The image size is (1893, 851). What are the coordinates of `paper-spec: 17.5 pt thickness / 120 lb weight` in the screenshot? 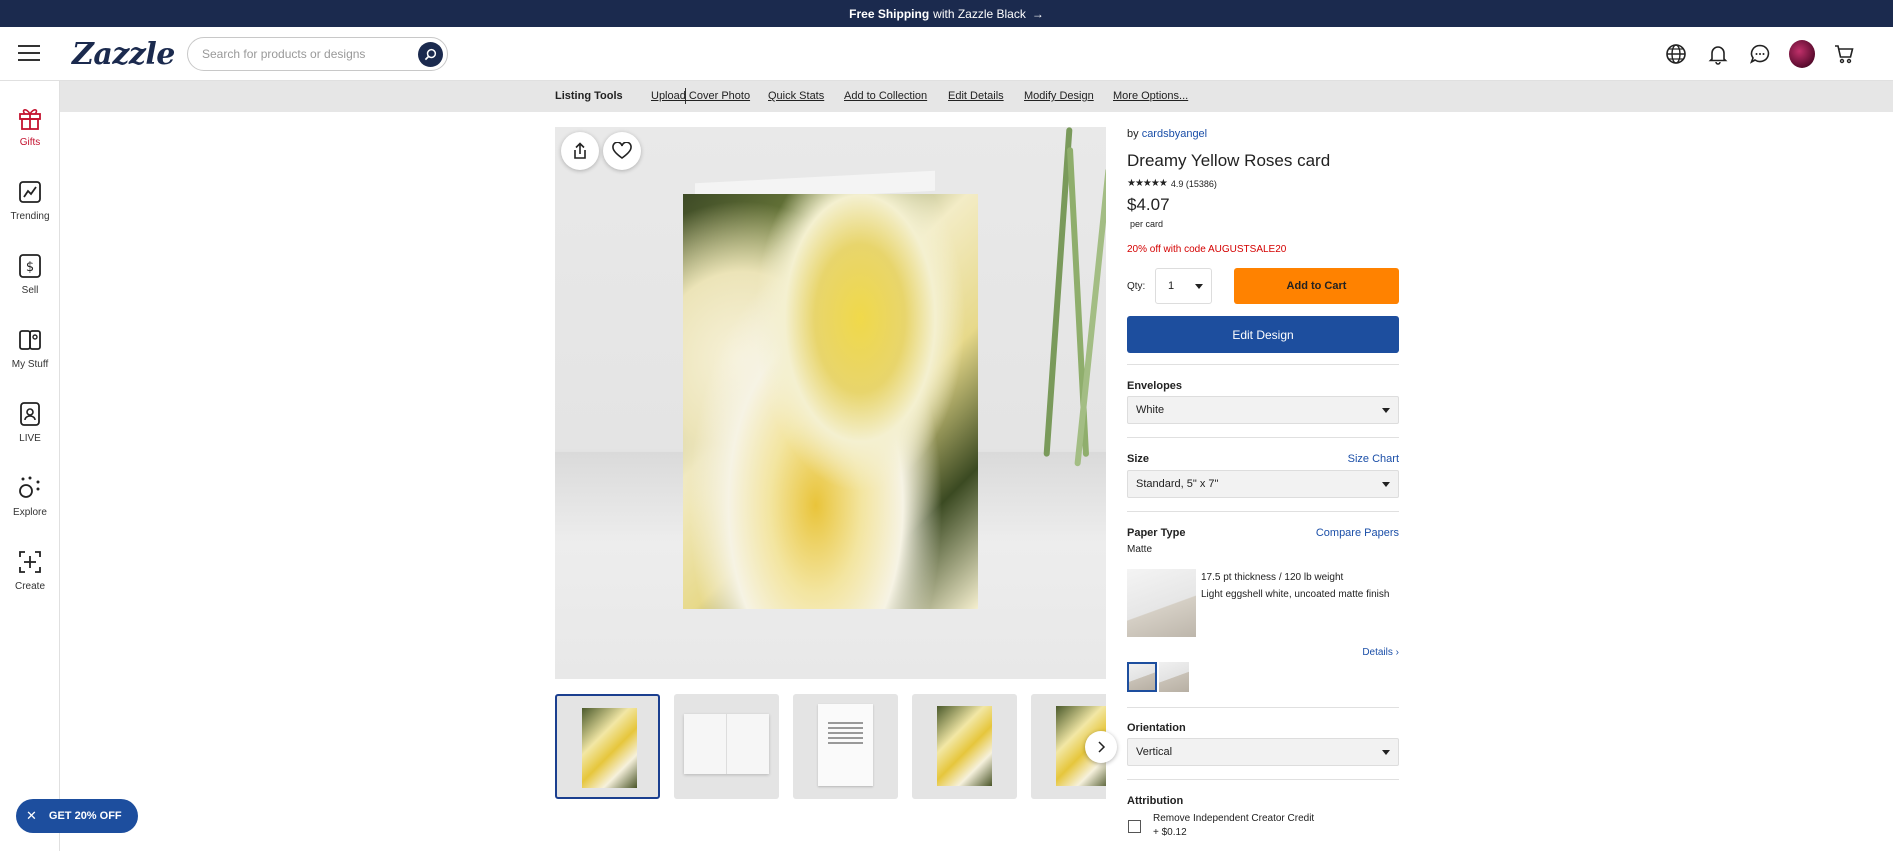 It's located at (1272, 577).